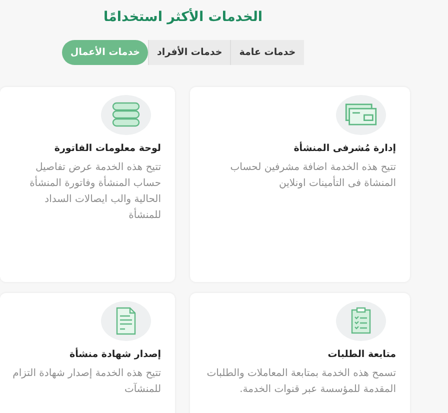  Describe the element at coordinates (344, 148) in the screenshot. I see `service-title: إدارة مُشرفى المنشأة` at that location.